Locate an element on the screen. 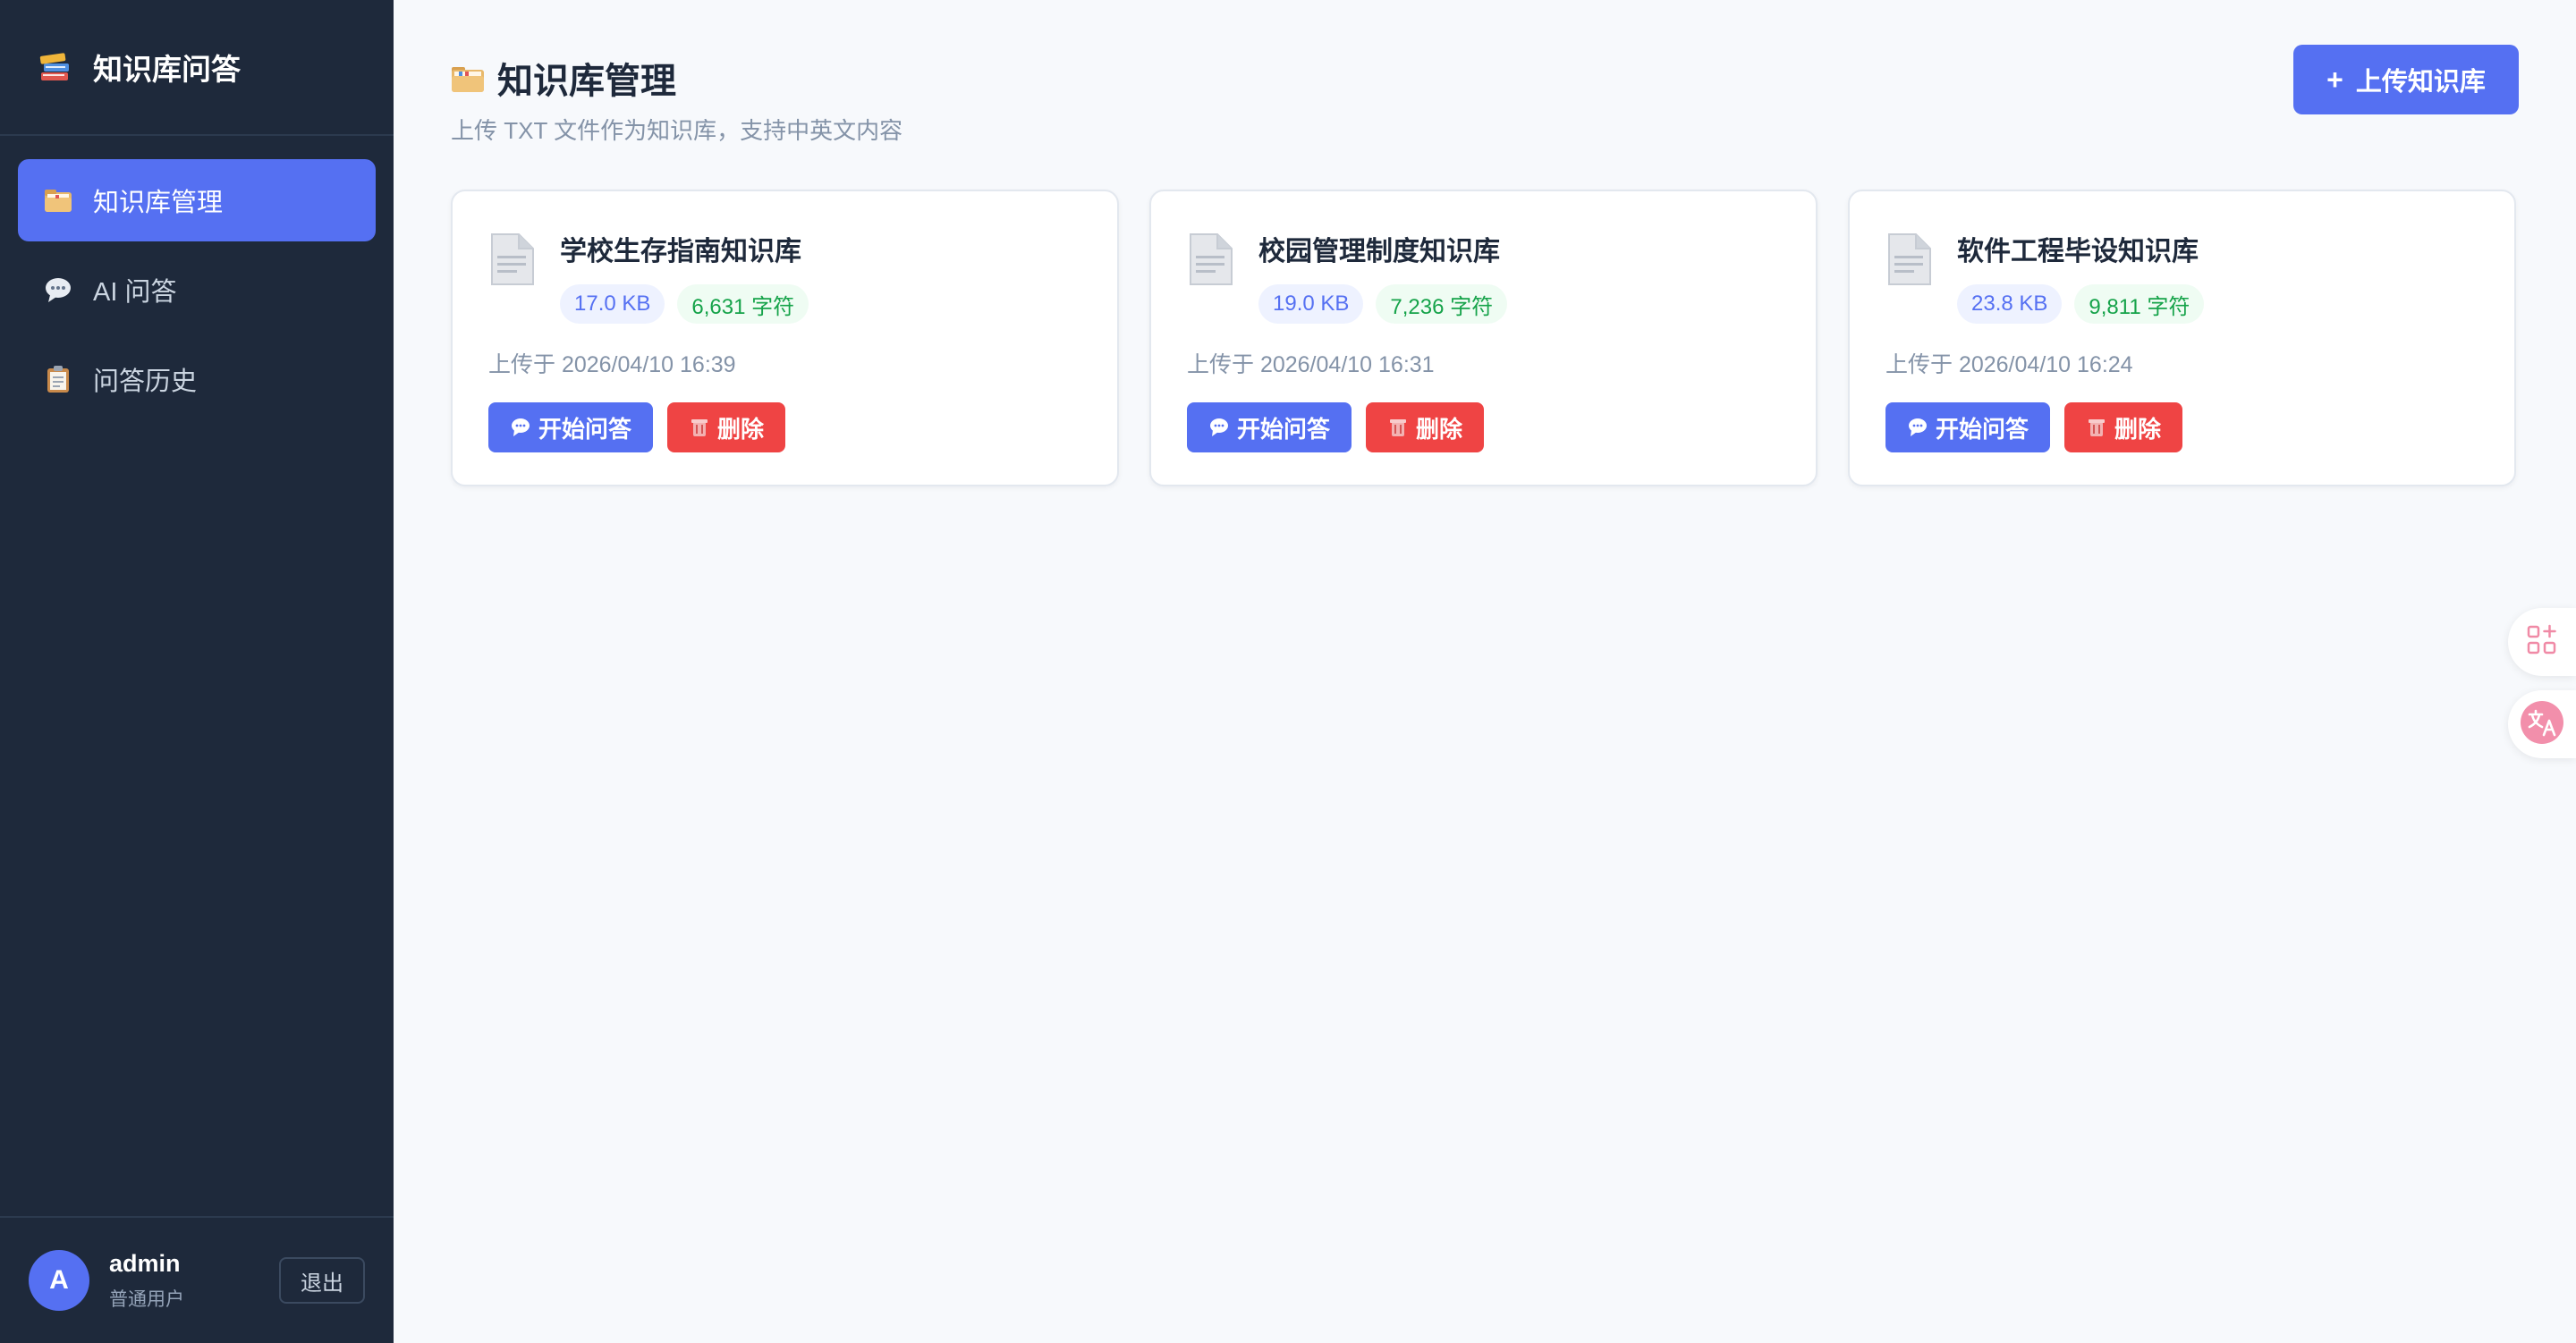 The height and width of the screenshot is (1343, 2576). user-info: admin 普通用户 is located at coordinates (146, 1281).